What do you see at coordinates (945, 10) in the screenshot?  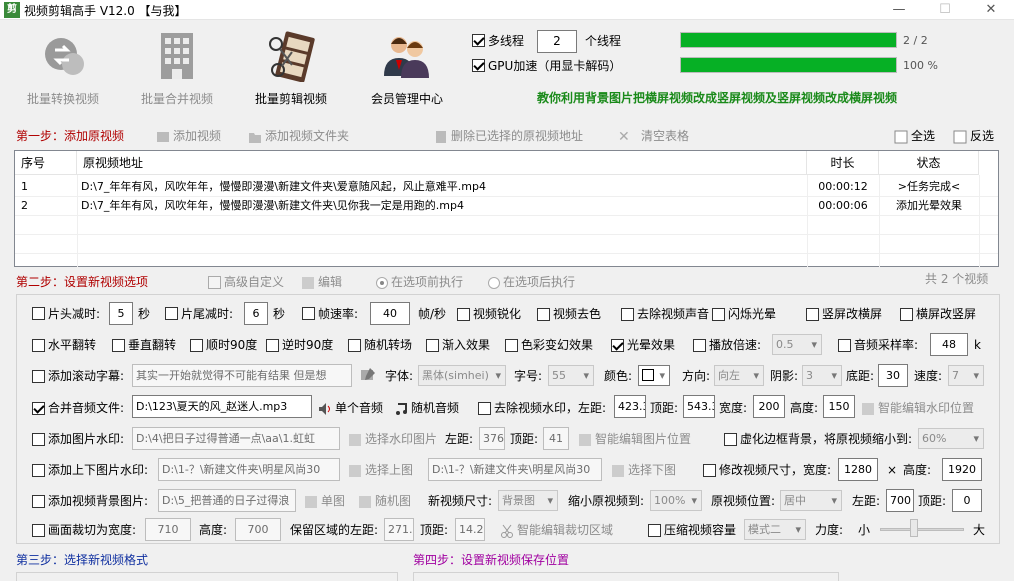 I see `maximize-button: ☐` at bounding box center [945, 10].